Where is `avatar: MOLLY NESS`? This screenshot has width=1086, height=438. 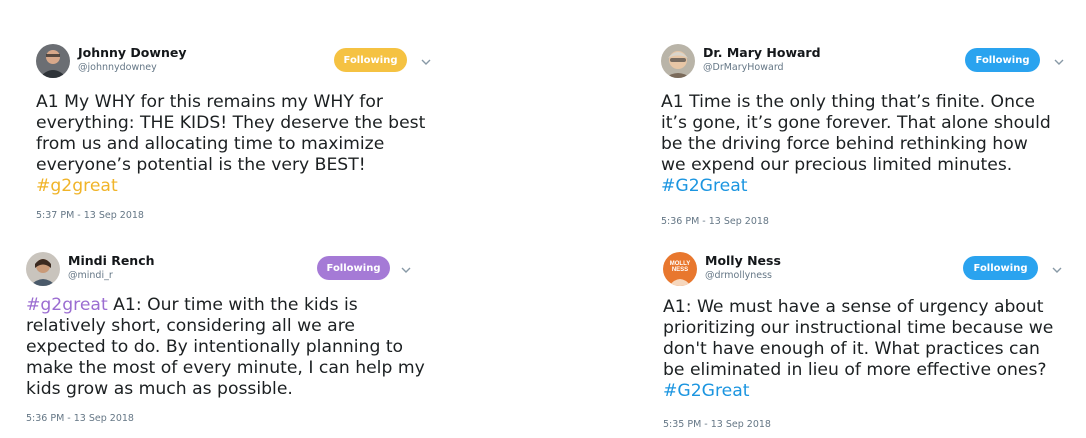
avatar: MOLLY NESS is located at coordinates (680, 269).